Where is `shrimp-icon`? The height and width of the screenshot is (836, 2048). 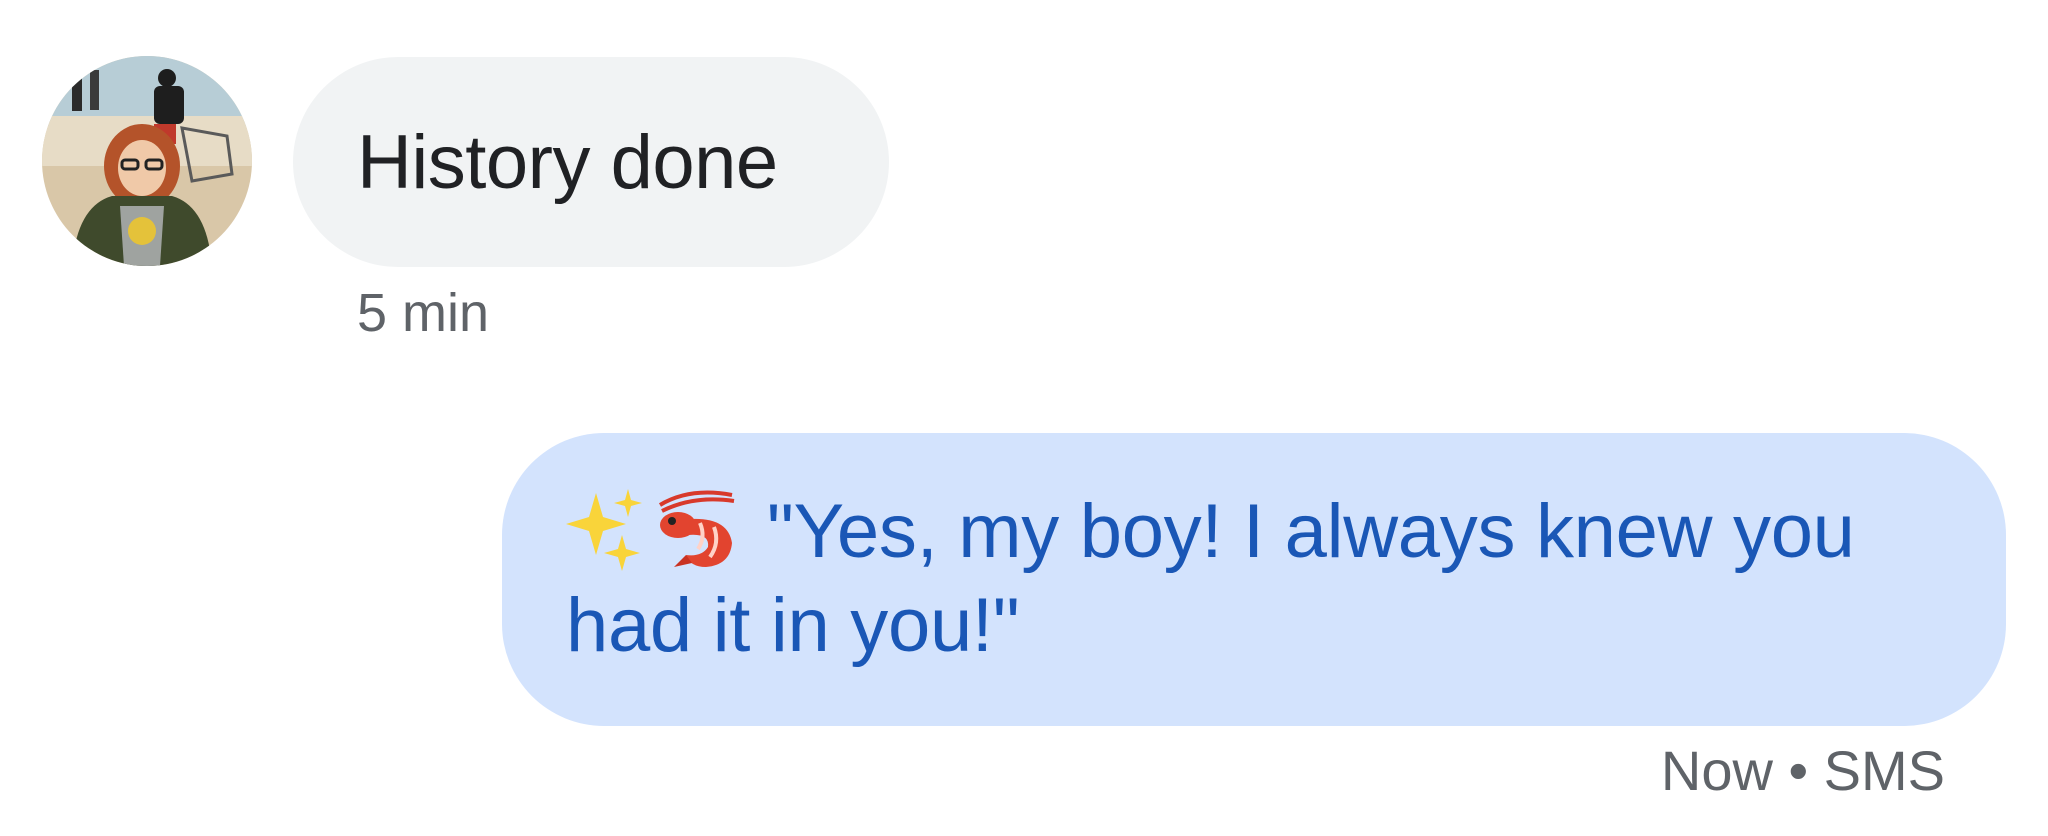 shrimp-icon is located at coordinates (696, 528).